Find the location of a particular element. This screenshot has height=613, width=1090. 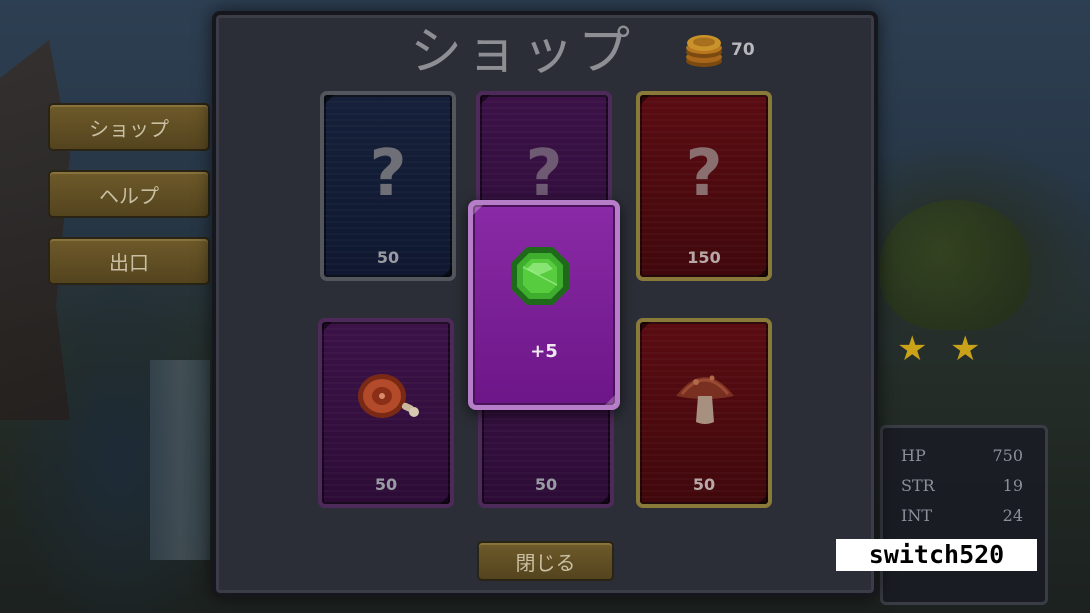

coin-count: 70 is located at coordinates (743, 50).